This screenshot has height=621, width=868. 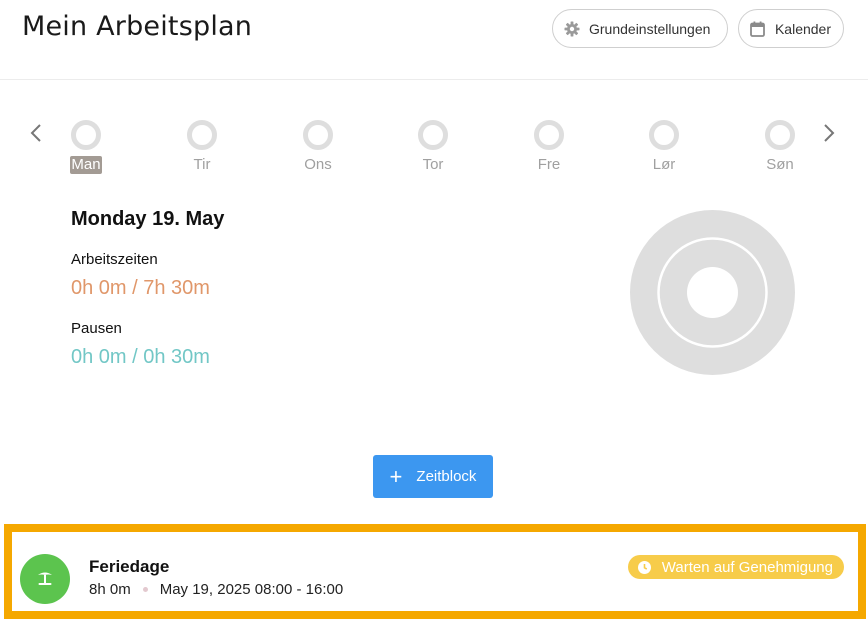 What do you see at coordinates (114, 259) in the screenshot?
I see `work-hours-label: Arbeitszeiten` at bounding box center [114, 259].